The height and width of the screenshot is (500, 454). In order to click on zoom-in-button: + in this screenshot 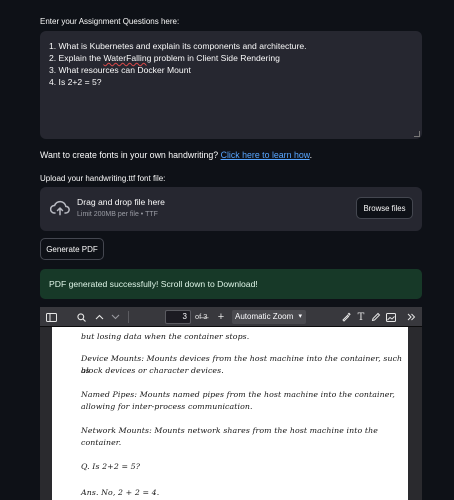, I will do `click(221, 317)`.